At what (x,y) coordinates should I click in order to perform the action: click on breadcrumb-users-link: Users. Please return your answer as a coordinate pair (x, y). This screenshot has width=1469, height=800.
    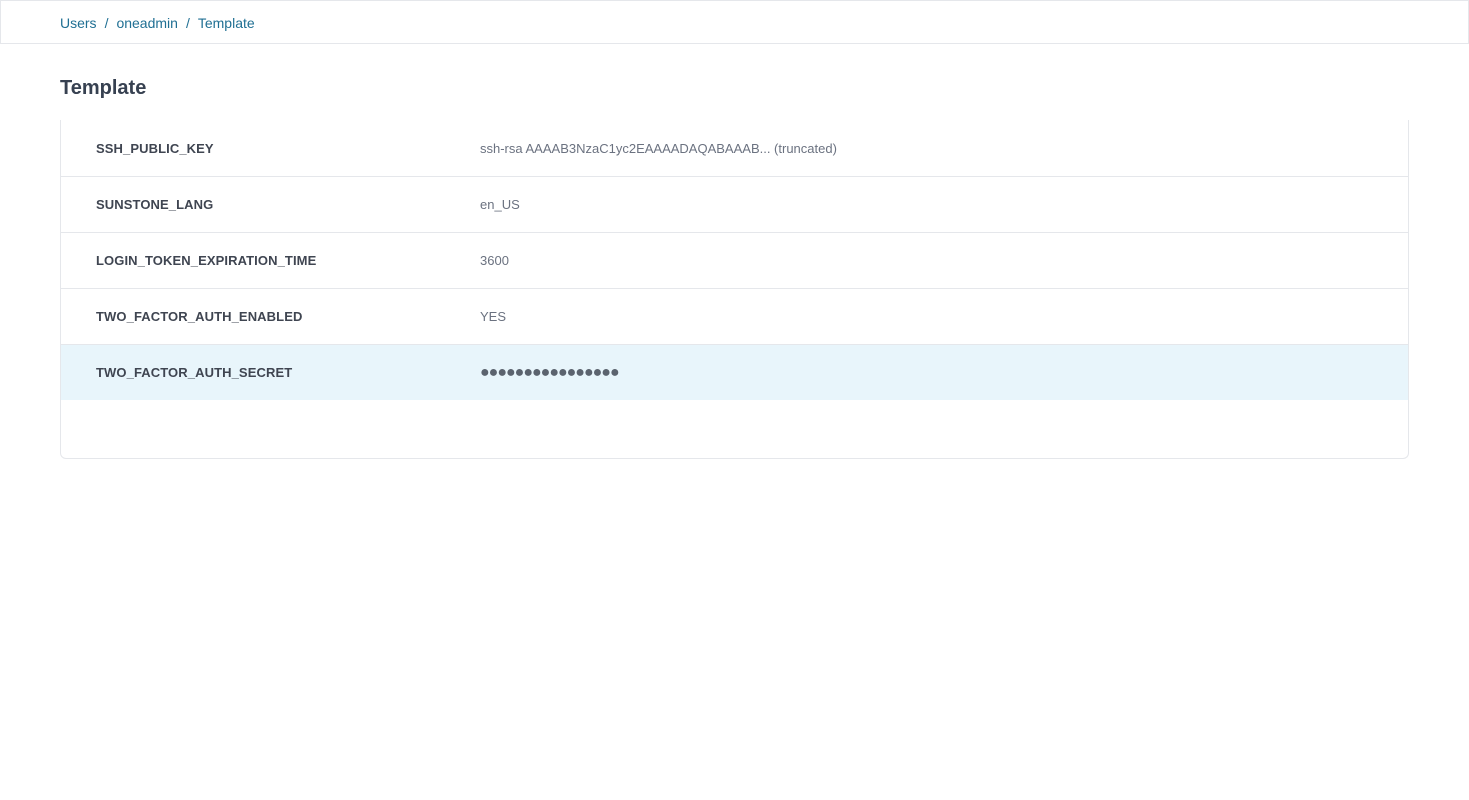
    Looking at the image, I should click on (78, 23).